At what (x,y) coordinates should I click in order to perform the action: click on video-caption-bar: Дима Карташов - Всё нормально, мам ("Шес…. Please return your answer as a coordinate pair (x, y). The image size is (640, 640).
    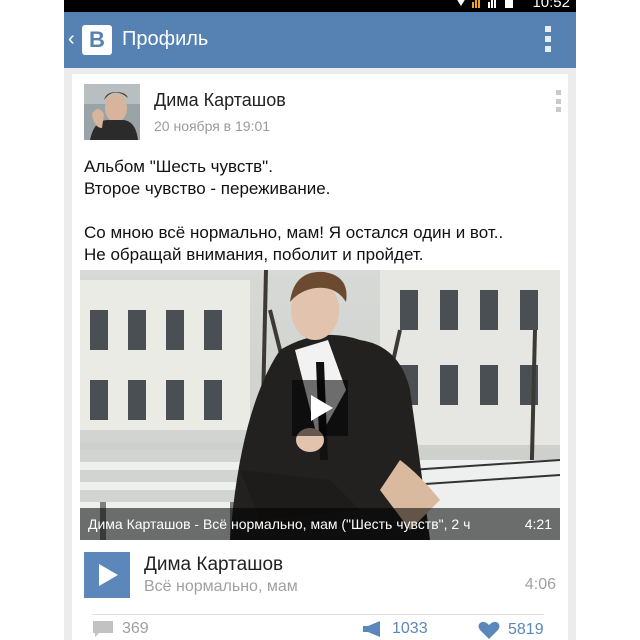
    Looking at the image, I should click on (320, 524).